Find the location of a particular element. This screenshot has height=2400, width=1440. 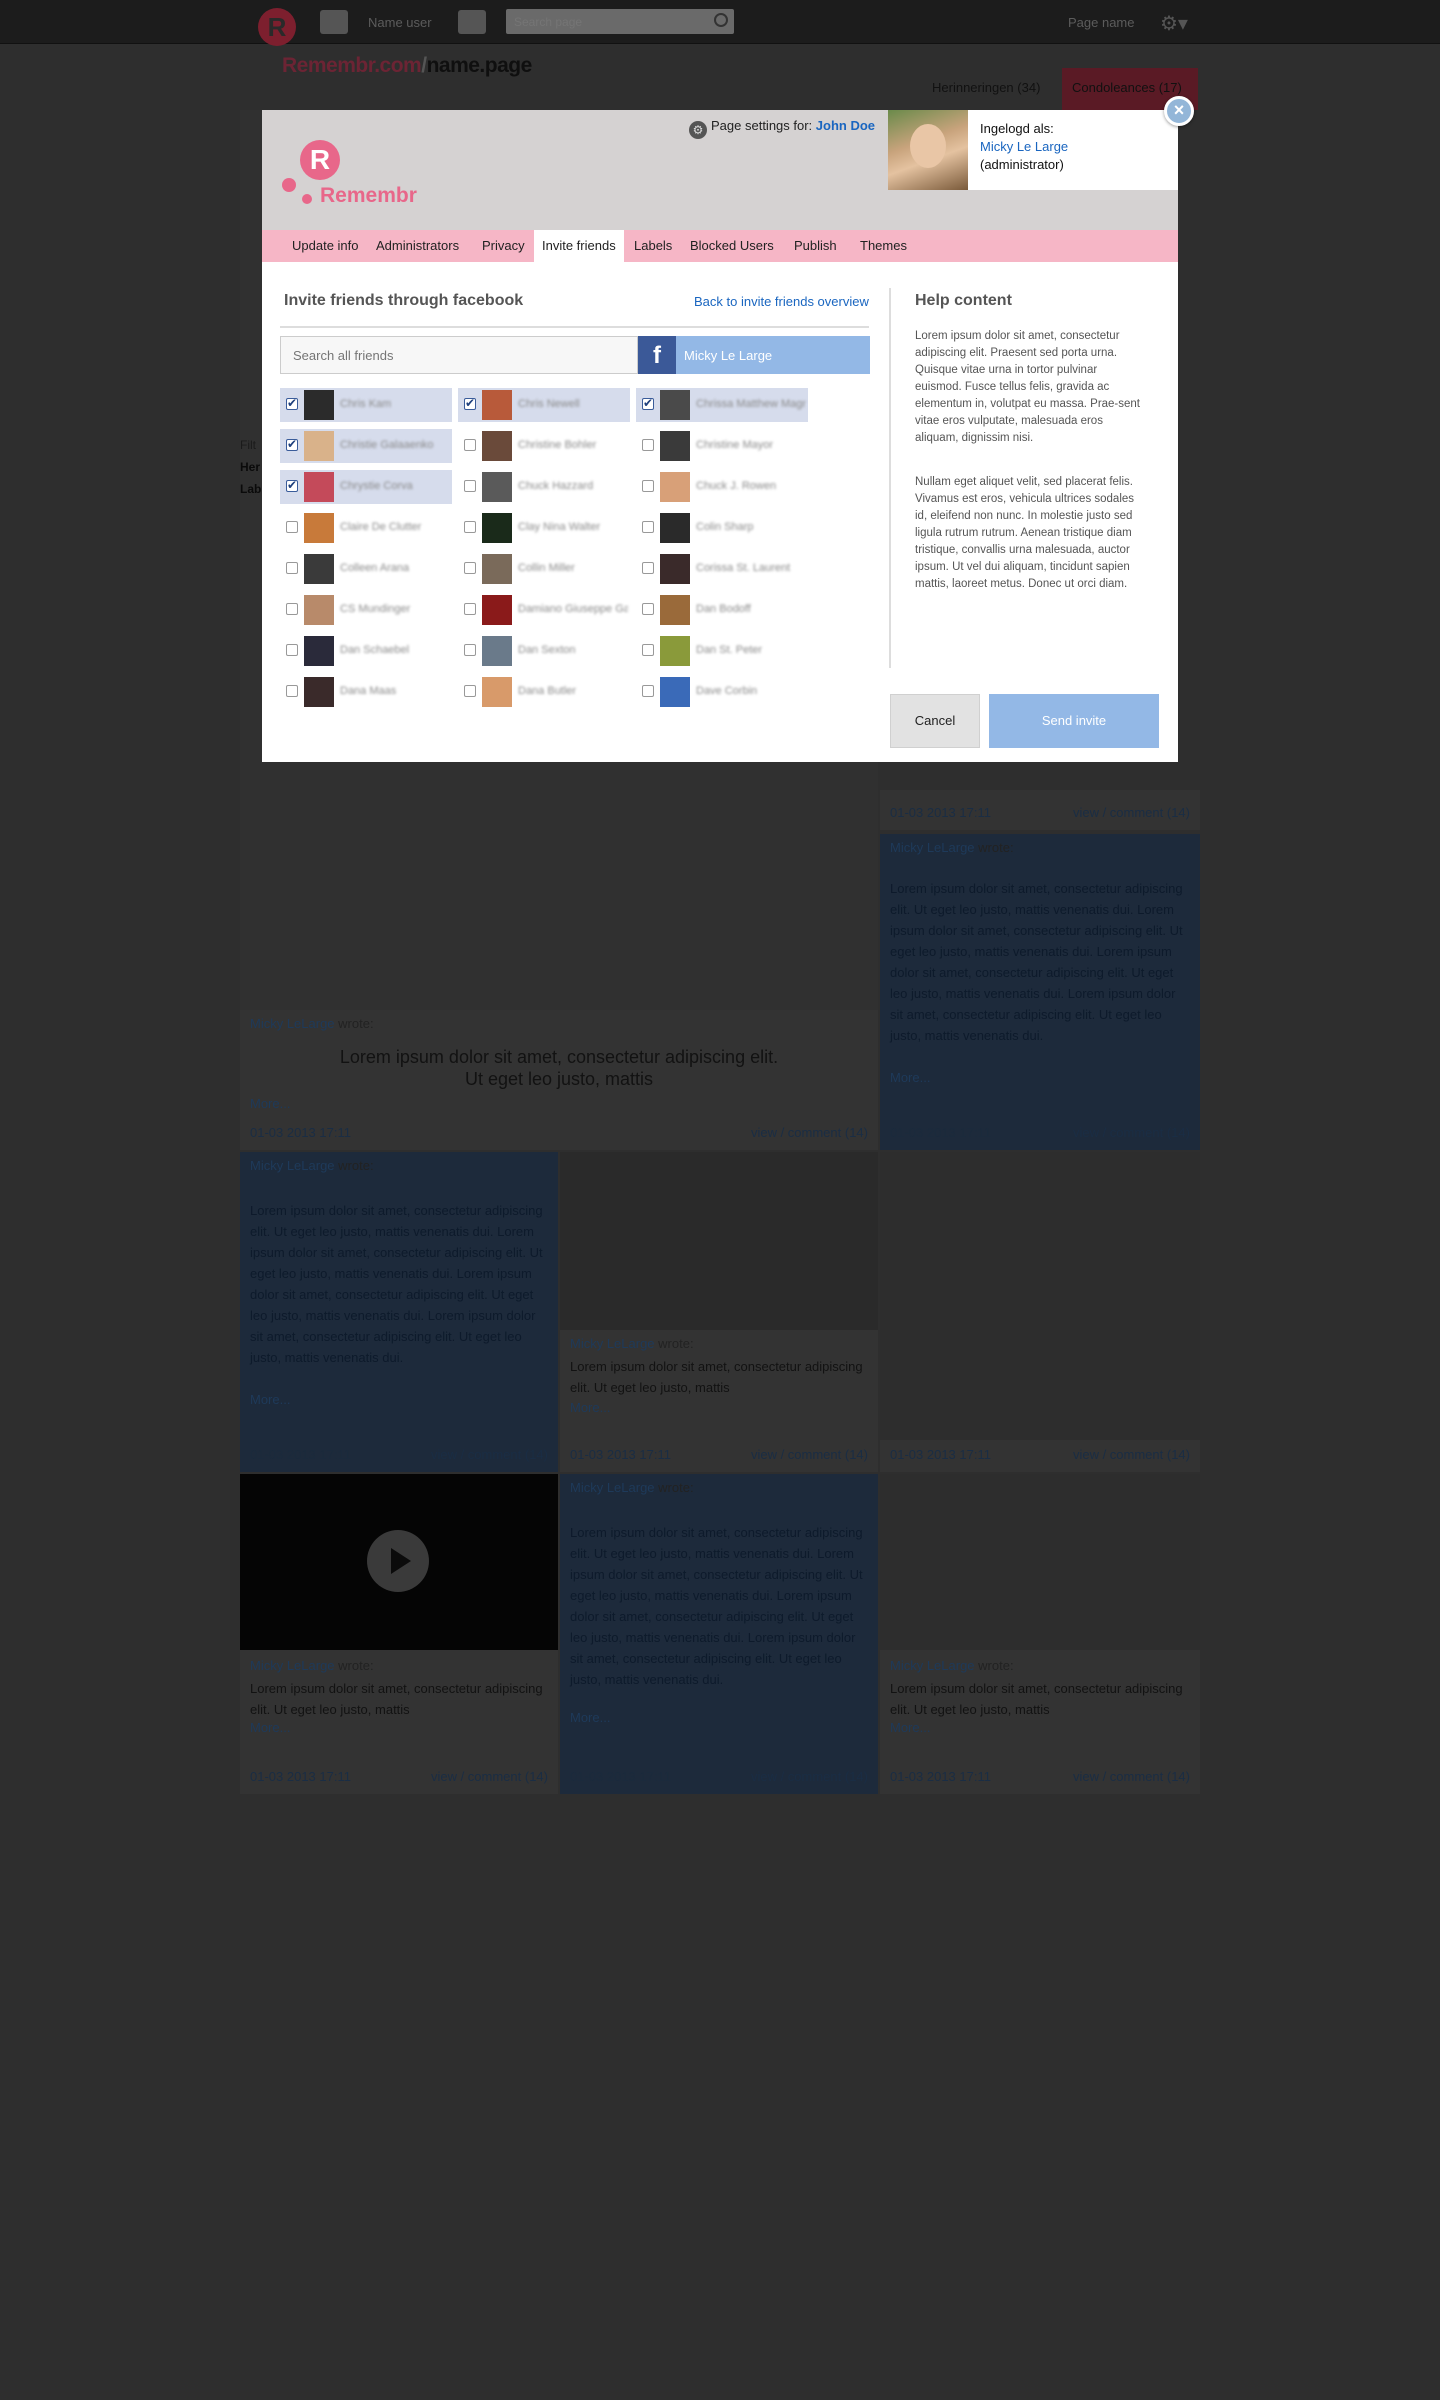

facebook-account-button: f Micky Le Large is located at coordinates (754, 355).